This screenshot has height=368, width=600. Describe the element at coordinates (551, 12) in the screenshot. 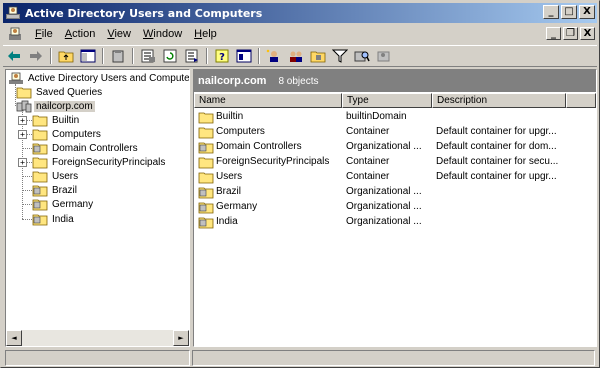

I see `minimize-button: _` at that location.